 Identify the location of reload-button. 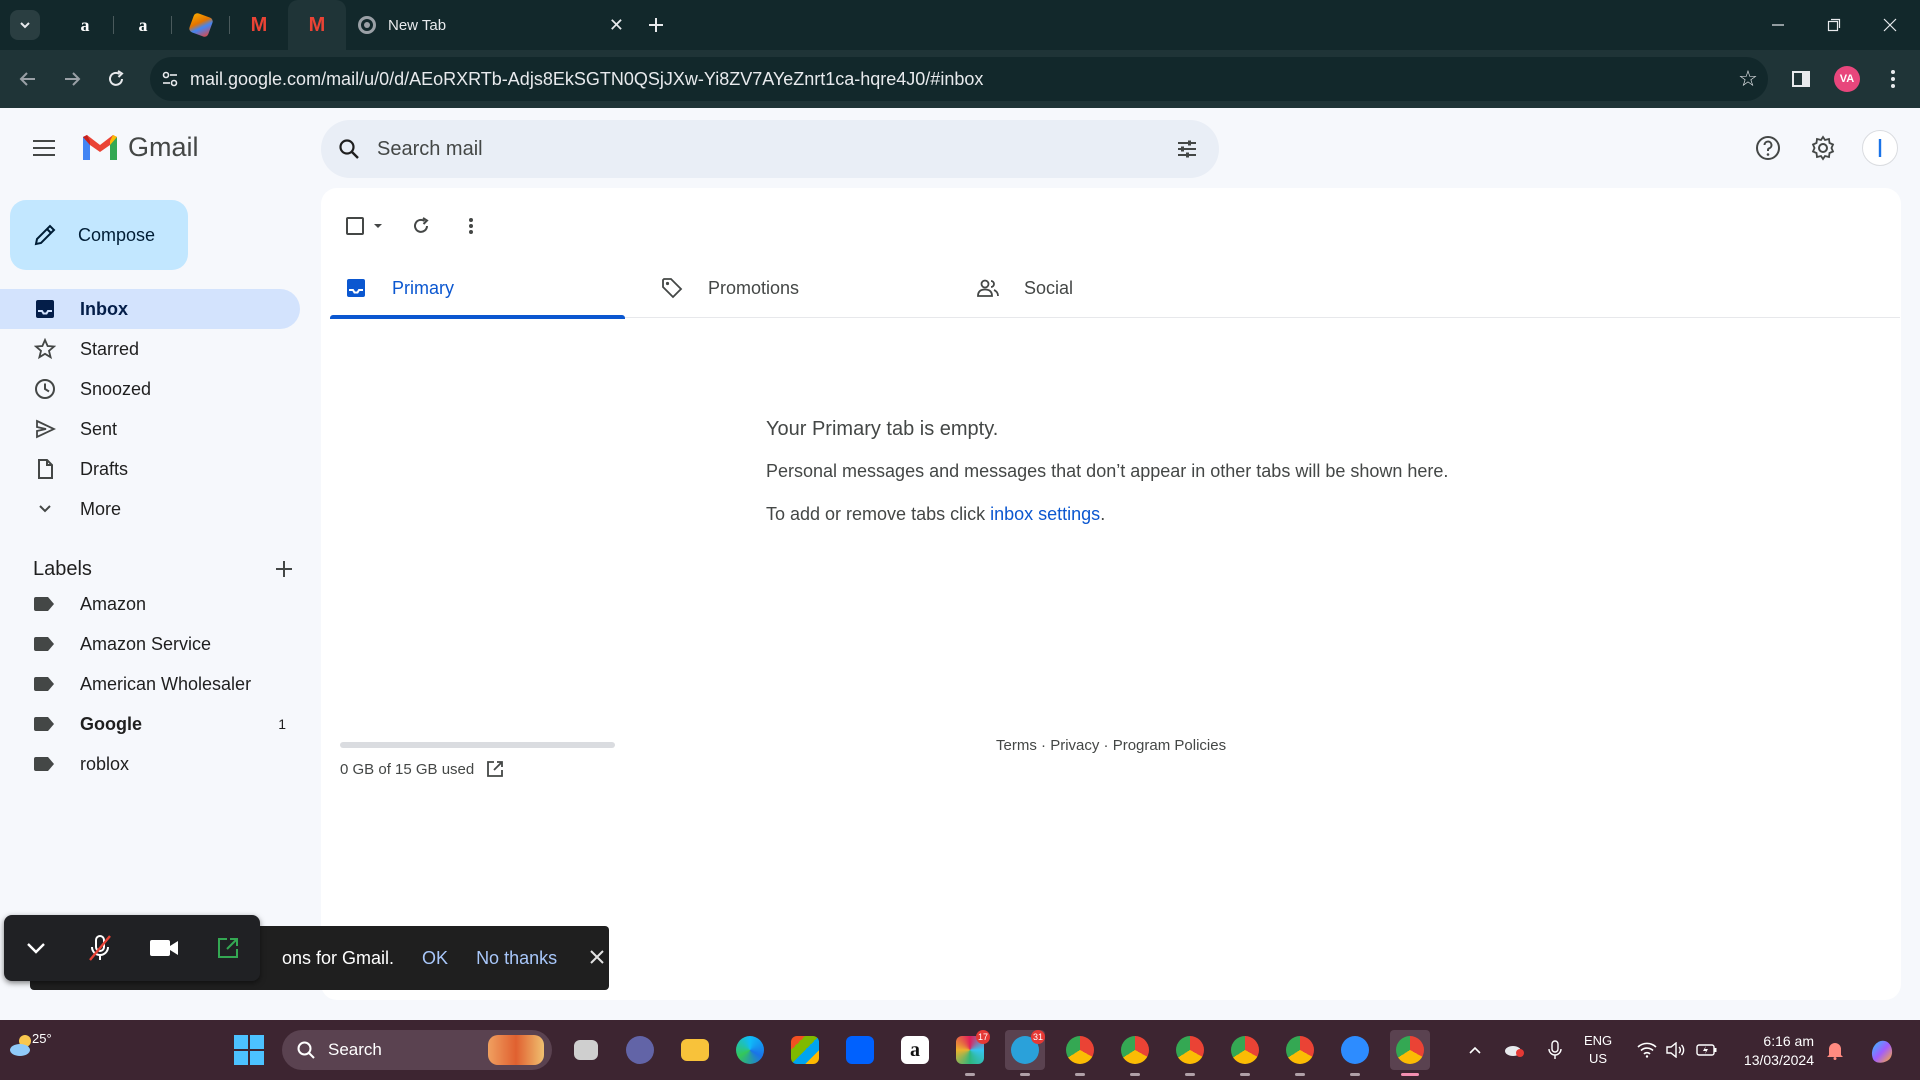
(116, 79).